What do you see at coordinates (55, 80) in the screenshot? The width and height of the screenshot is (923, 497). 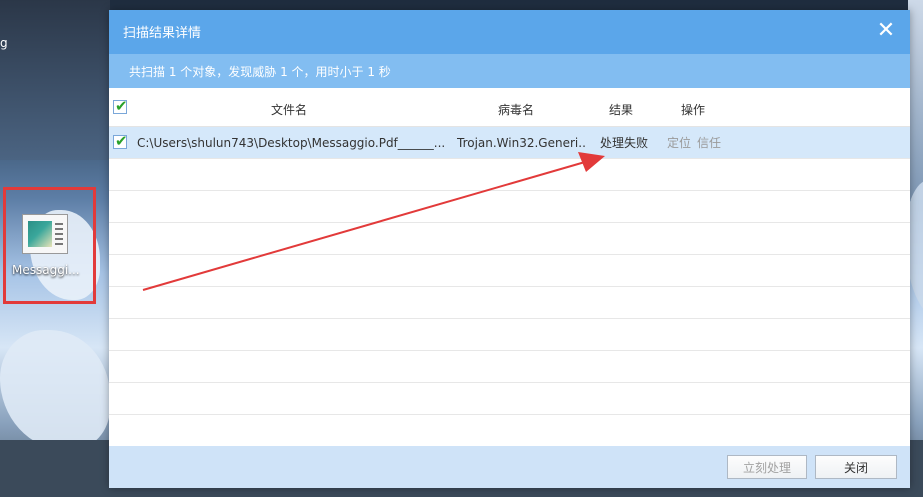 I see `desktop-wallpaper-cliff` at bounding box center [55, 80].